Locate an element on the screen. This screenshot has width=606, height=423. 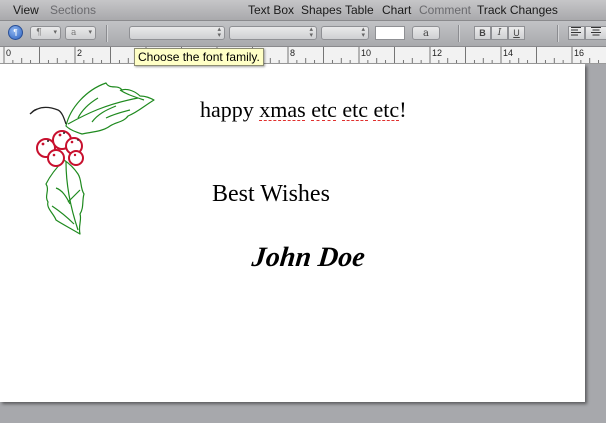
align-left-button is located at coordinates (576, 33).